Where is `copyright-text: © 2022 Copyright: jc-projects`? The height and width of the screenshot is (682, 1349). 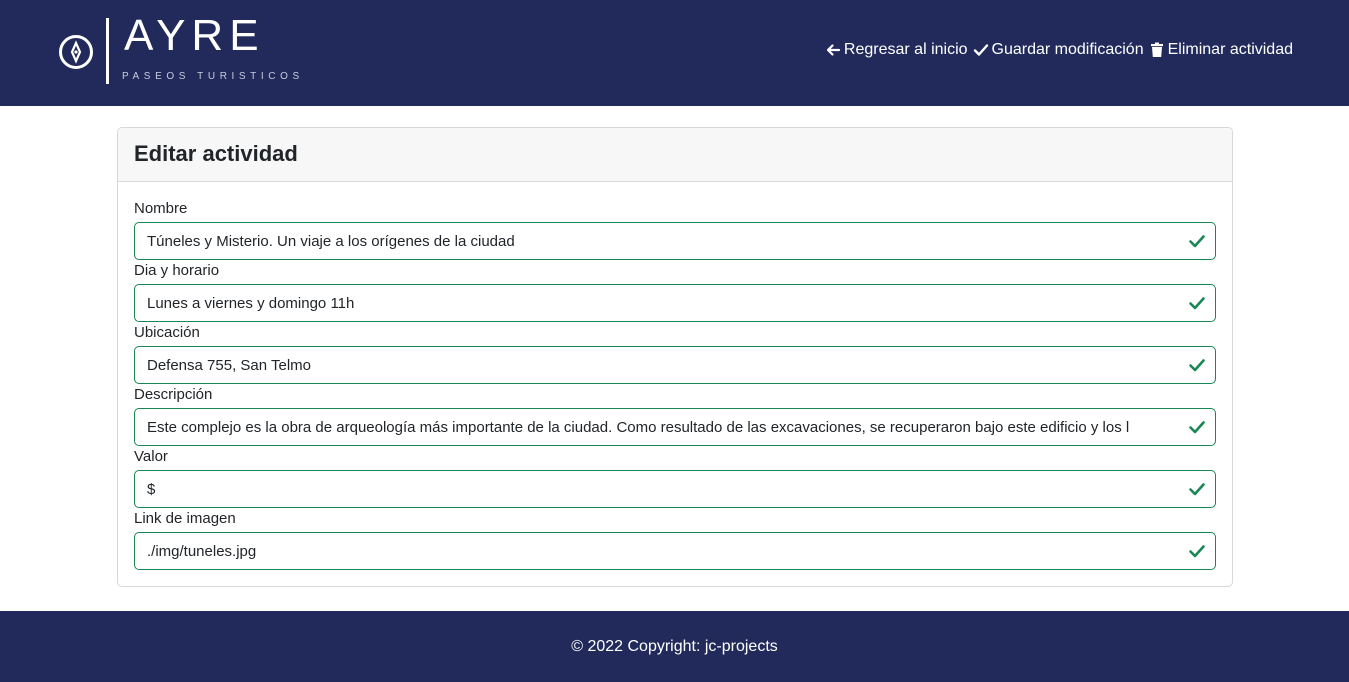
copyright-text: © 2022 Copyright: jc-projects is located at coordinates (674, 646).